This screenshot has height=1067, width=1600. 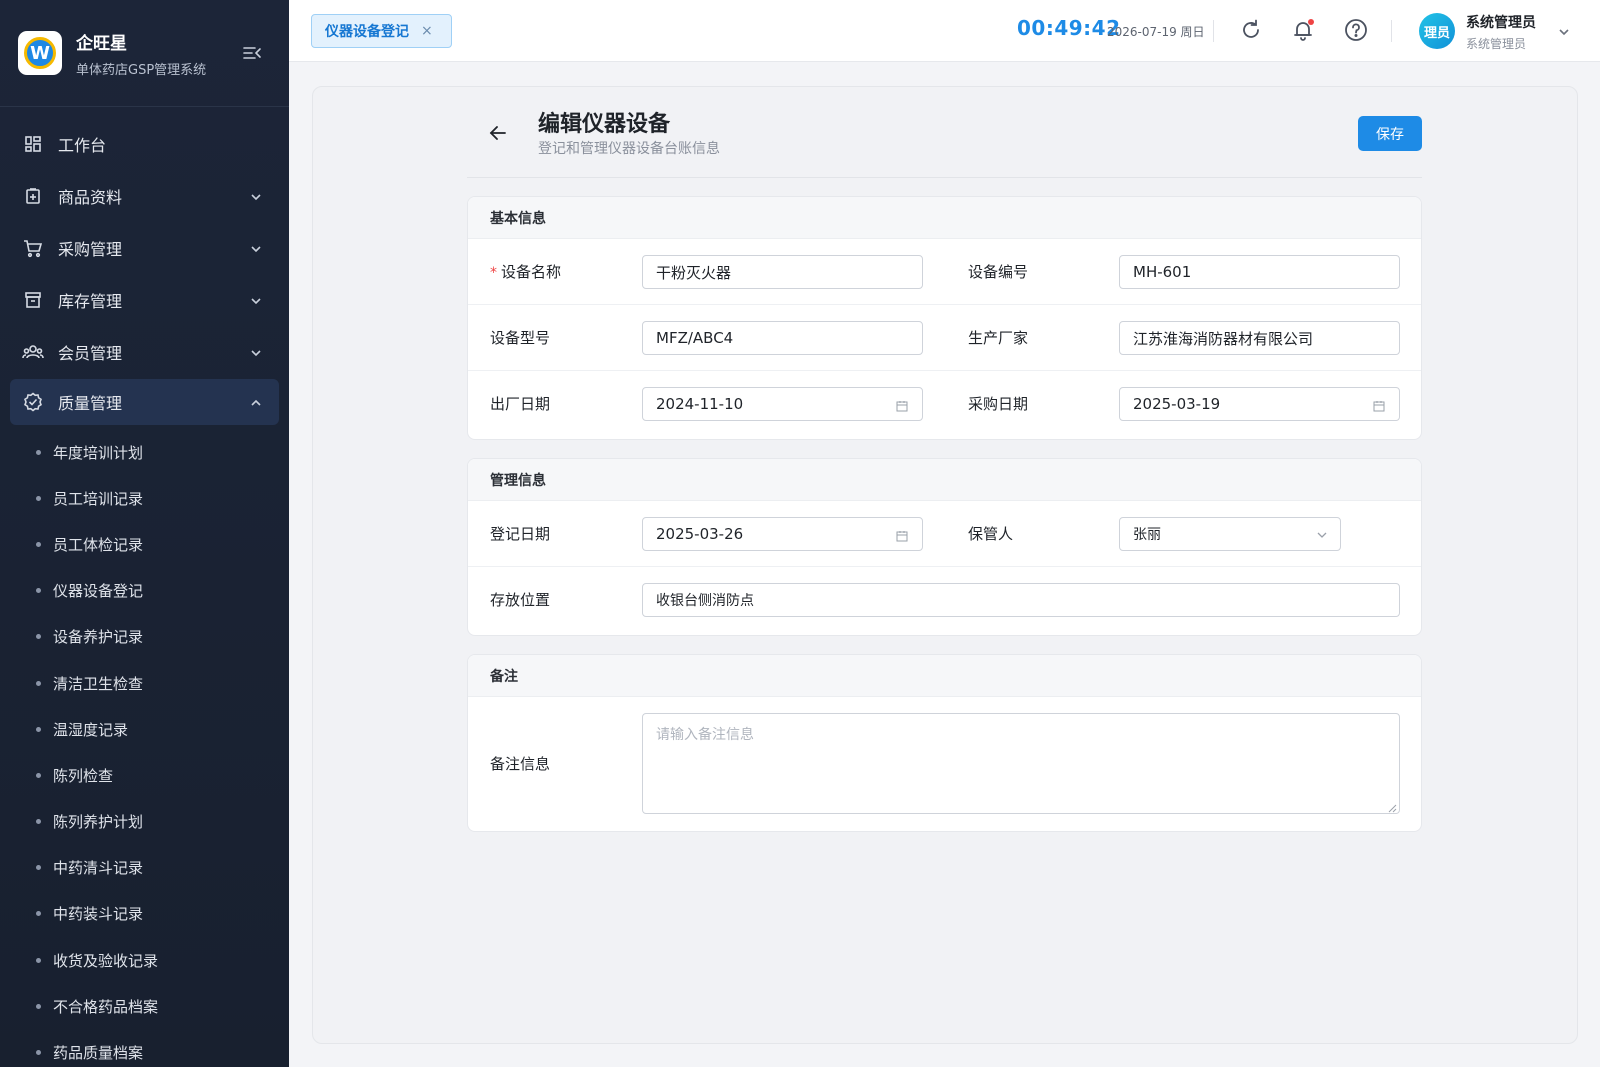 I want to click on device-name-label: 设备名称, so click(x=531, y=272).